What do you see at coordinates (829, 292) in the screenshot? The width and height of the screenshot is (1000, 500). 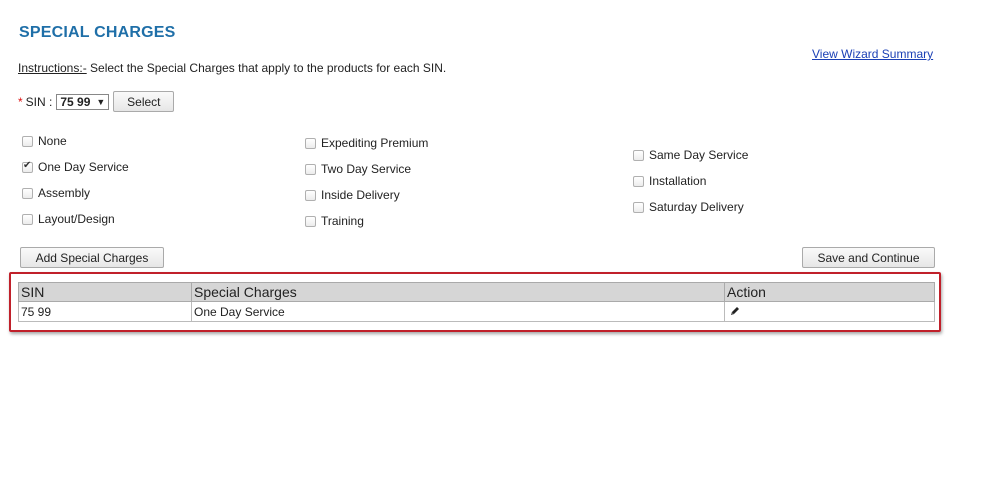 I see `column-header-action: Action` at bounding box center [829, 292].